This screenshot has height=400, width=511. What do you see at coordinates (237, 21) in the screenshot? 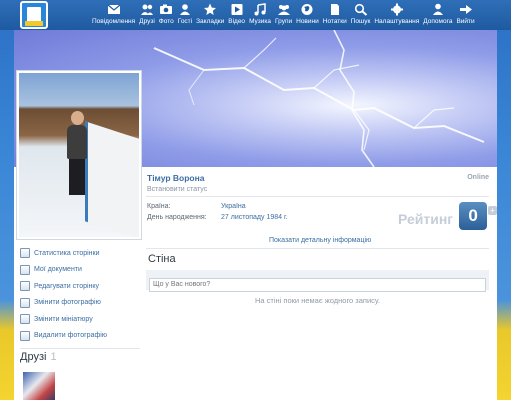
I see `nav-label: Відео` at bounding box center [237, 21].